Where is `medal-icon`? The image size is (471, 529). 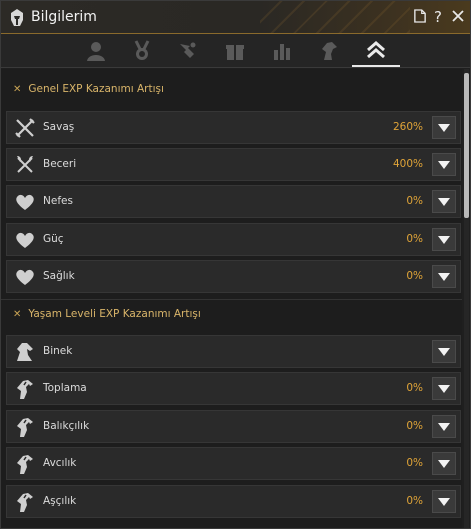 medal-icon is located at coordinates (142, 49).